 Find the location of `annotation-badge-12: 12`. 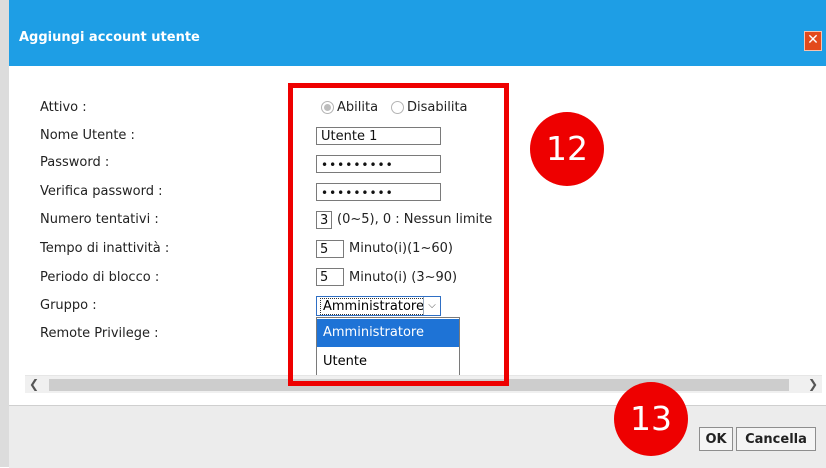

annotation-badge-12: 12 is located at coordinates (567, 149).